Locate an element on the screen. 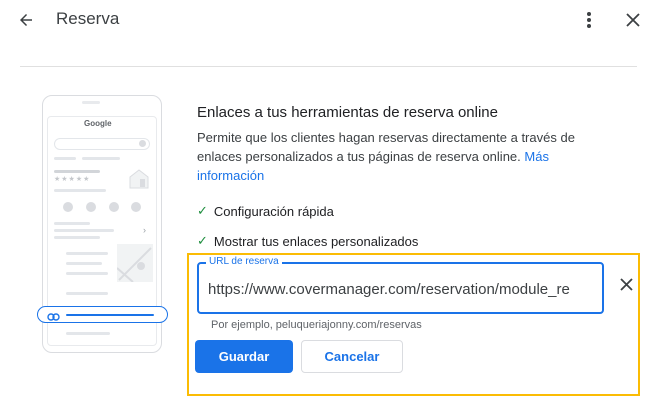  store-icon is located at coordinates (139, 179).